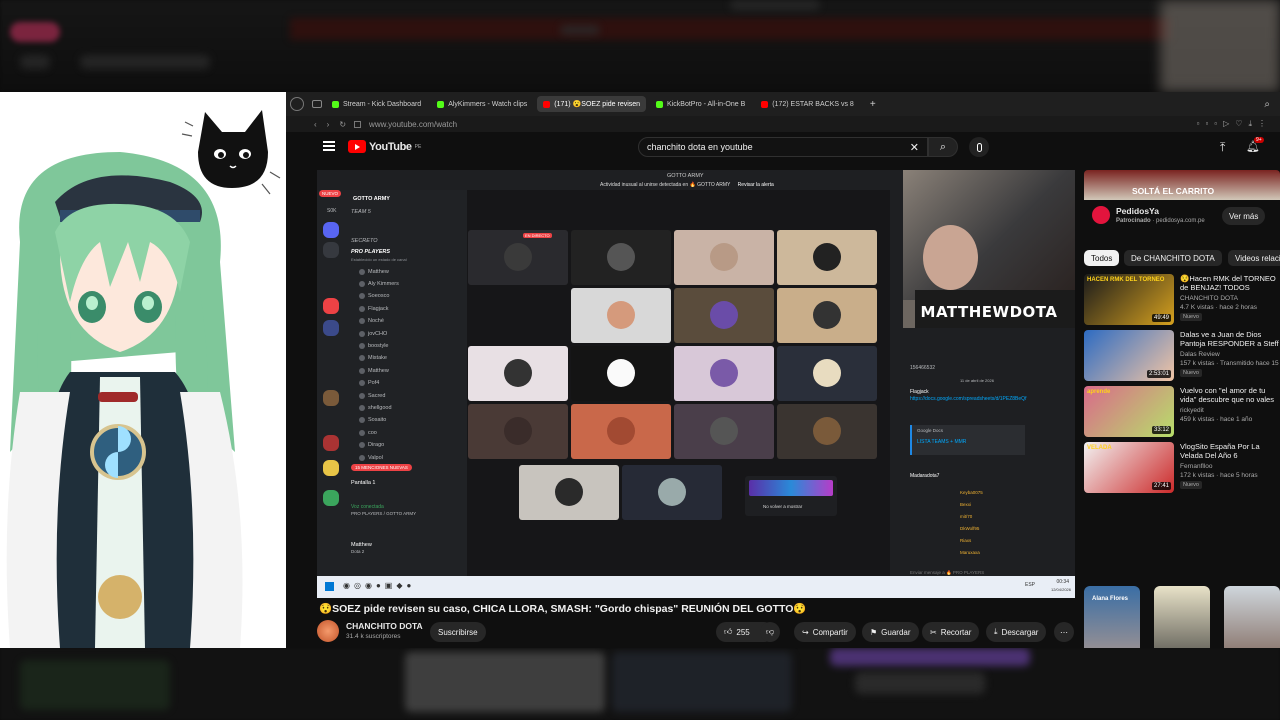  What do you see at coordinates (1230, 451) in the screenshot?
I see `video-title-link: VlogSito España Por La Velada Del Año 6` at bounding box center [1230, 451].